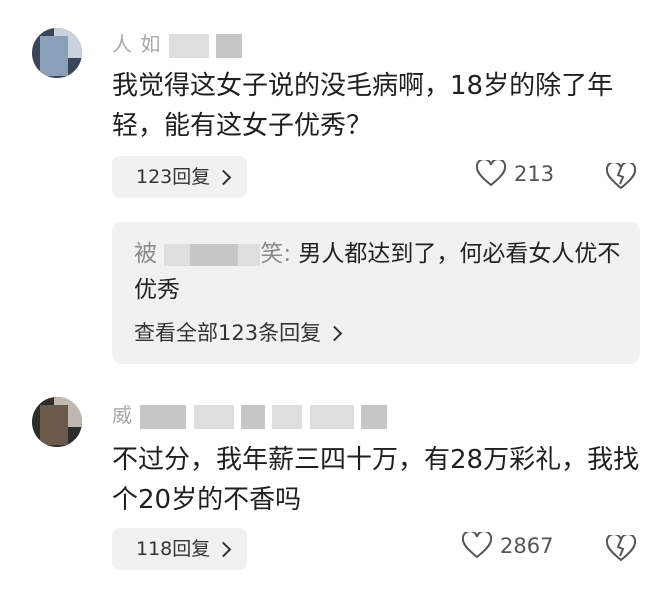 The image size is (660, 590). What do you see at coordinates (534, 173) in the screenshot?
I see `like-count: 213` at bounding box center [534, 173].